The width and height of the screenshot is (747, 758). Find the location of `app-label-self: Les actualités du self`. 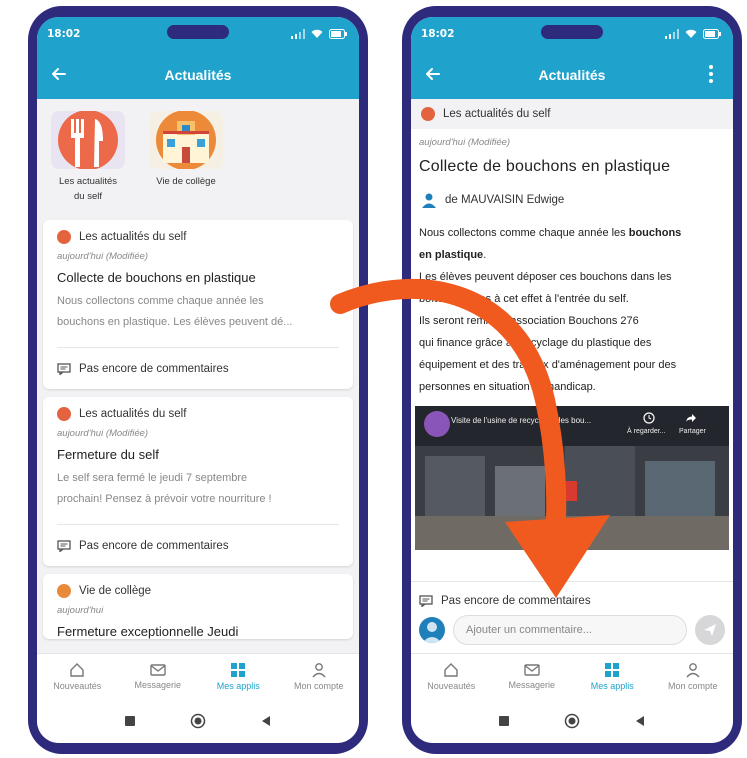

app-label-self: Les actualités du self is located at coordinates (88, 189).